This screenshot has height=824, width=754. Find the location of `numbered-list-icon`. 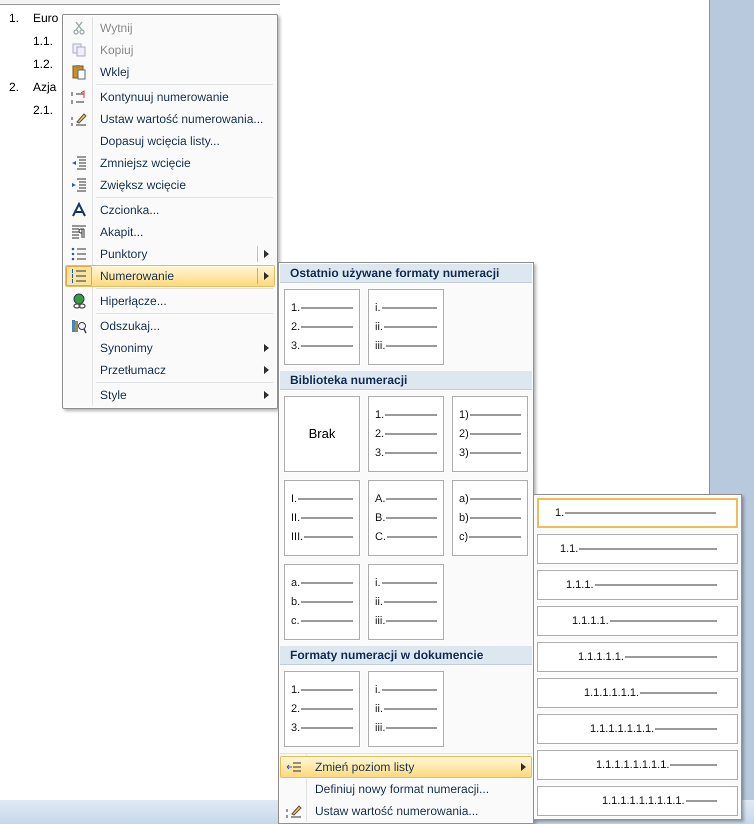

numbered-list-icon is located at coordinates (79, 276).